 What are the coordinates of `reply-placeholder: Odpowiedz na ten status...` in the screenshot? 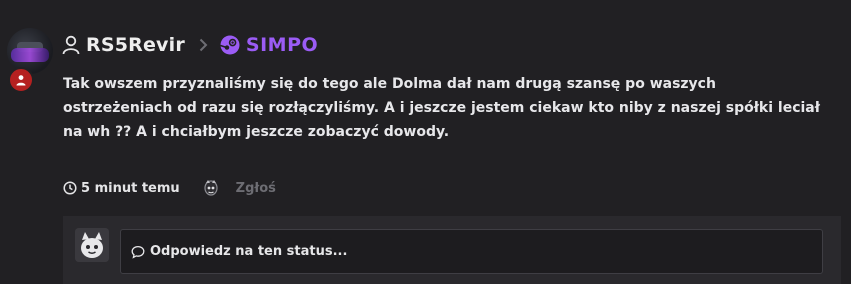 It's located at (249, 251).